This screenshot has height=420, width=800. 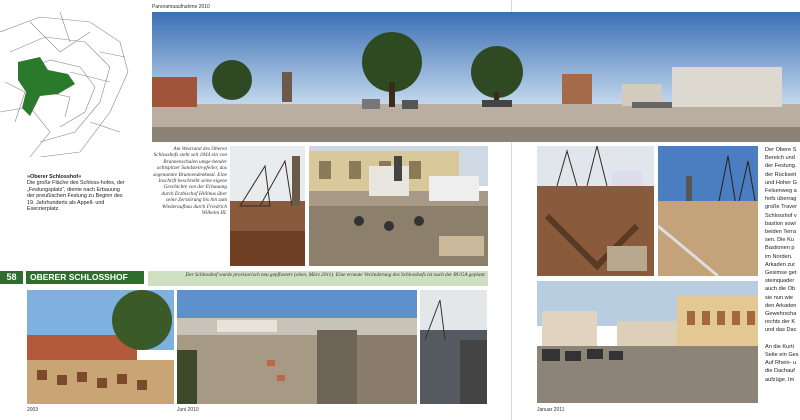 I want to click on text-line: auch die Ob, so click(x=780, y=289).